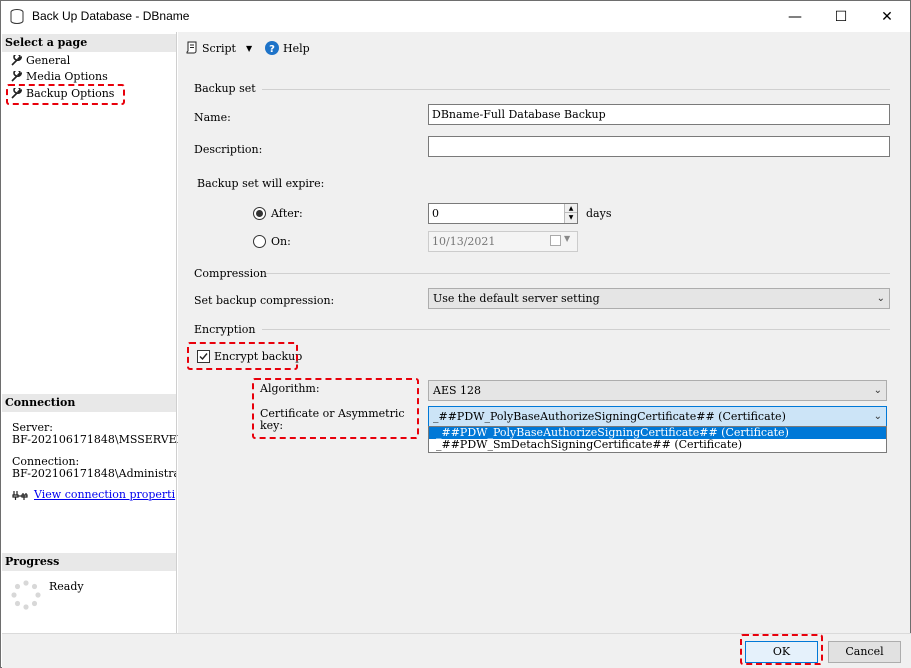  What do you see at coordinates (105, 494) in the screenshot?
I see `view-connection-link-label: View connection properti` at bounding box center [105, 494].